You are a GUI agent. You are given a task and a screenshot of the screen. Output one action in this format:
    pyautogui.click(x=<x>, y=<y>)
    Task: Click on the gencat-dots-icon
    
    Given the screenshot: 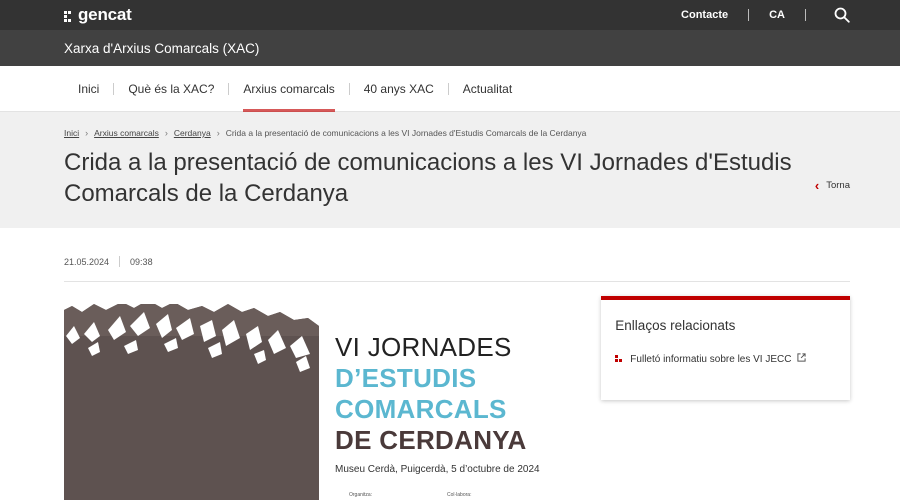 What is the action you would take?
    pyautogui.click(x=69, y=16)
    